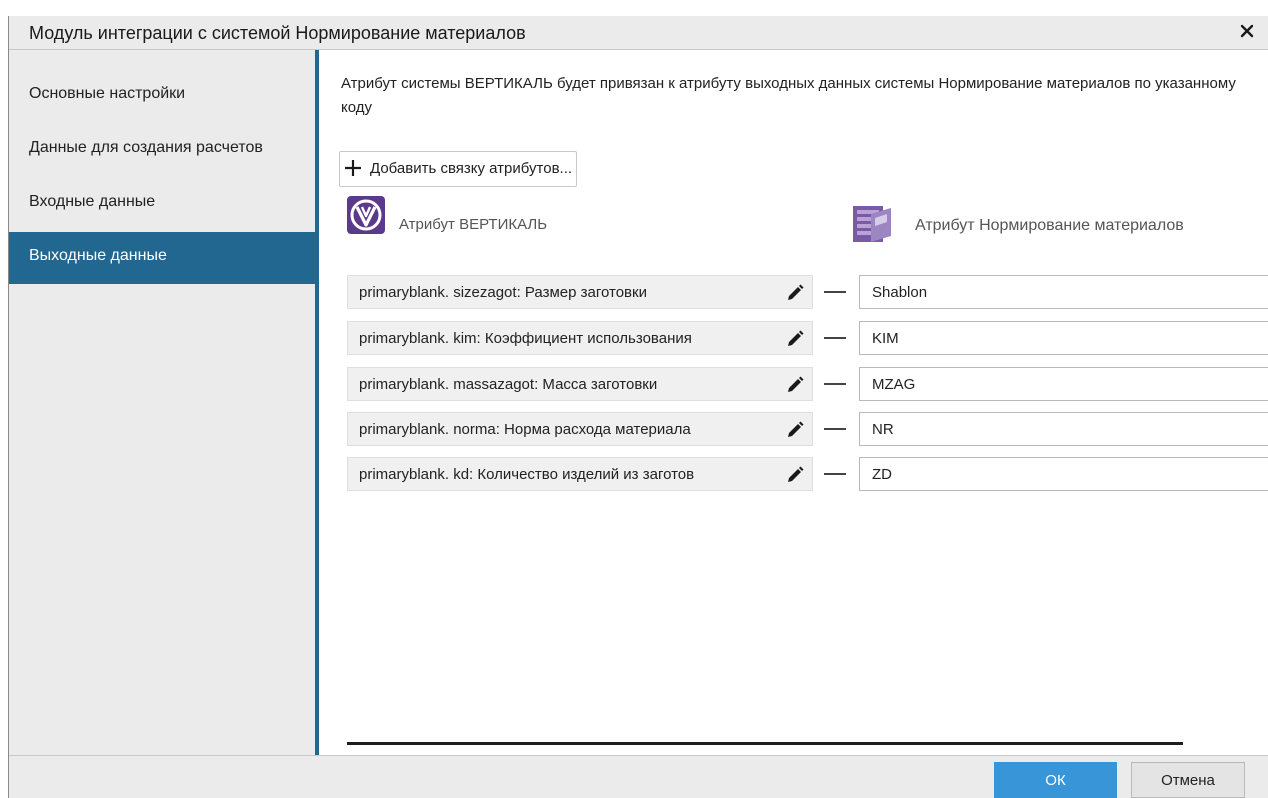  What do you see at coordinates (366, 215) in the screenshot?
I see `vertical-logo-icon` at bounding box center [366, 215].